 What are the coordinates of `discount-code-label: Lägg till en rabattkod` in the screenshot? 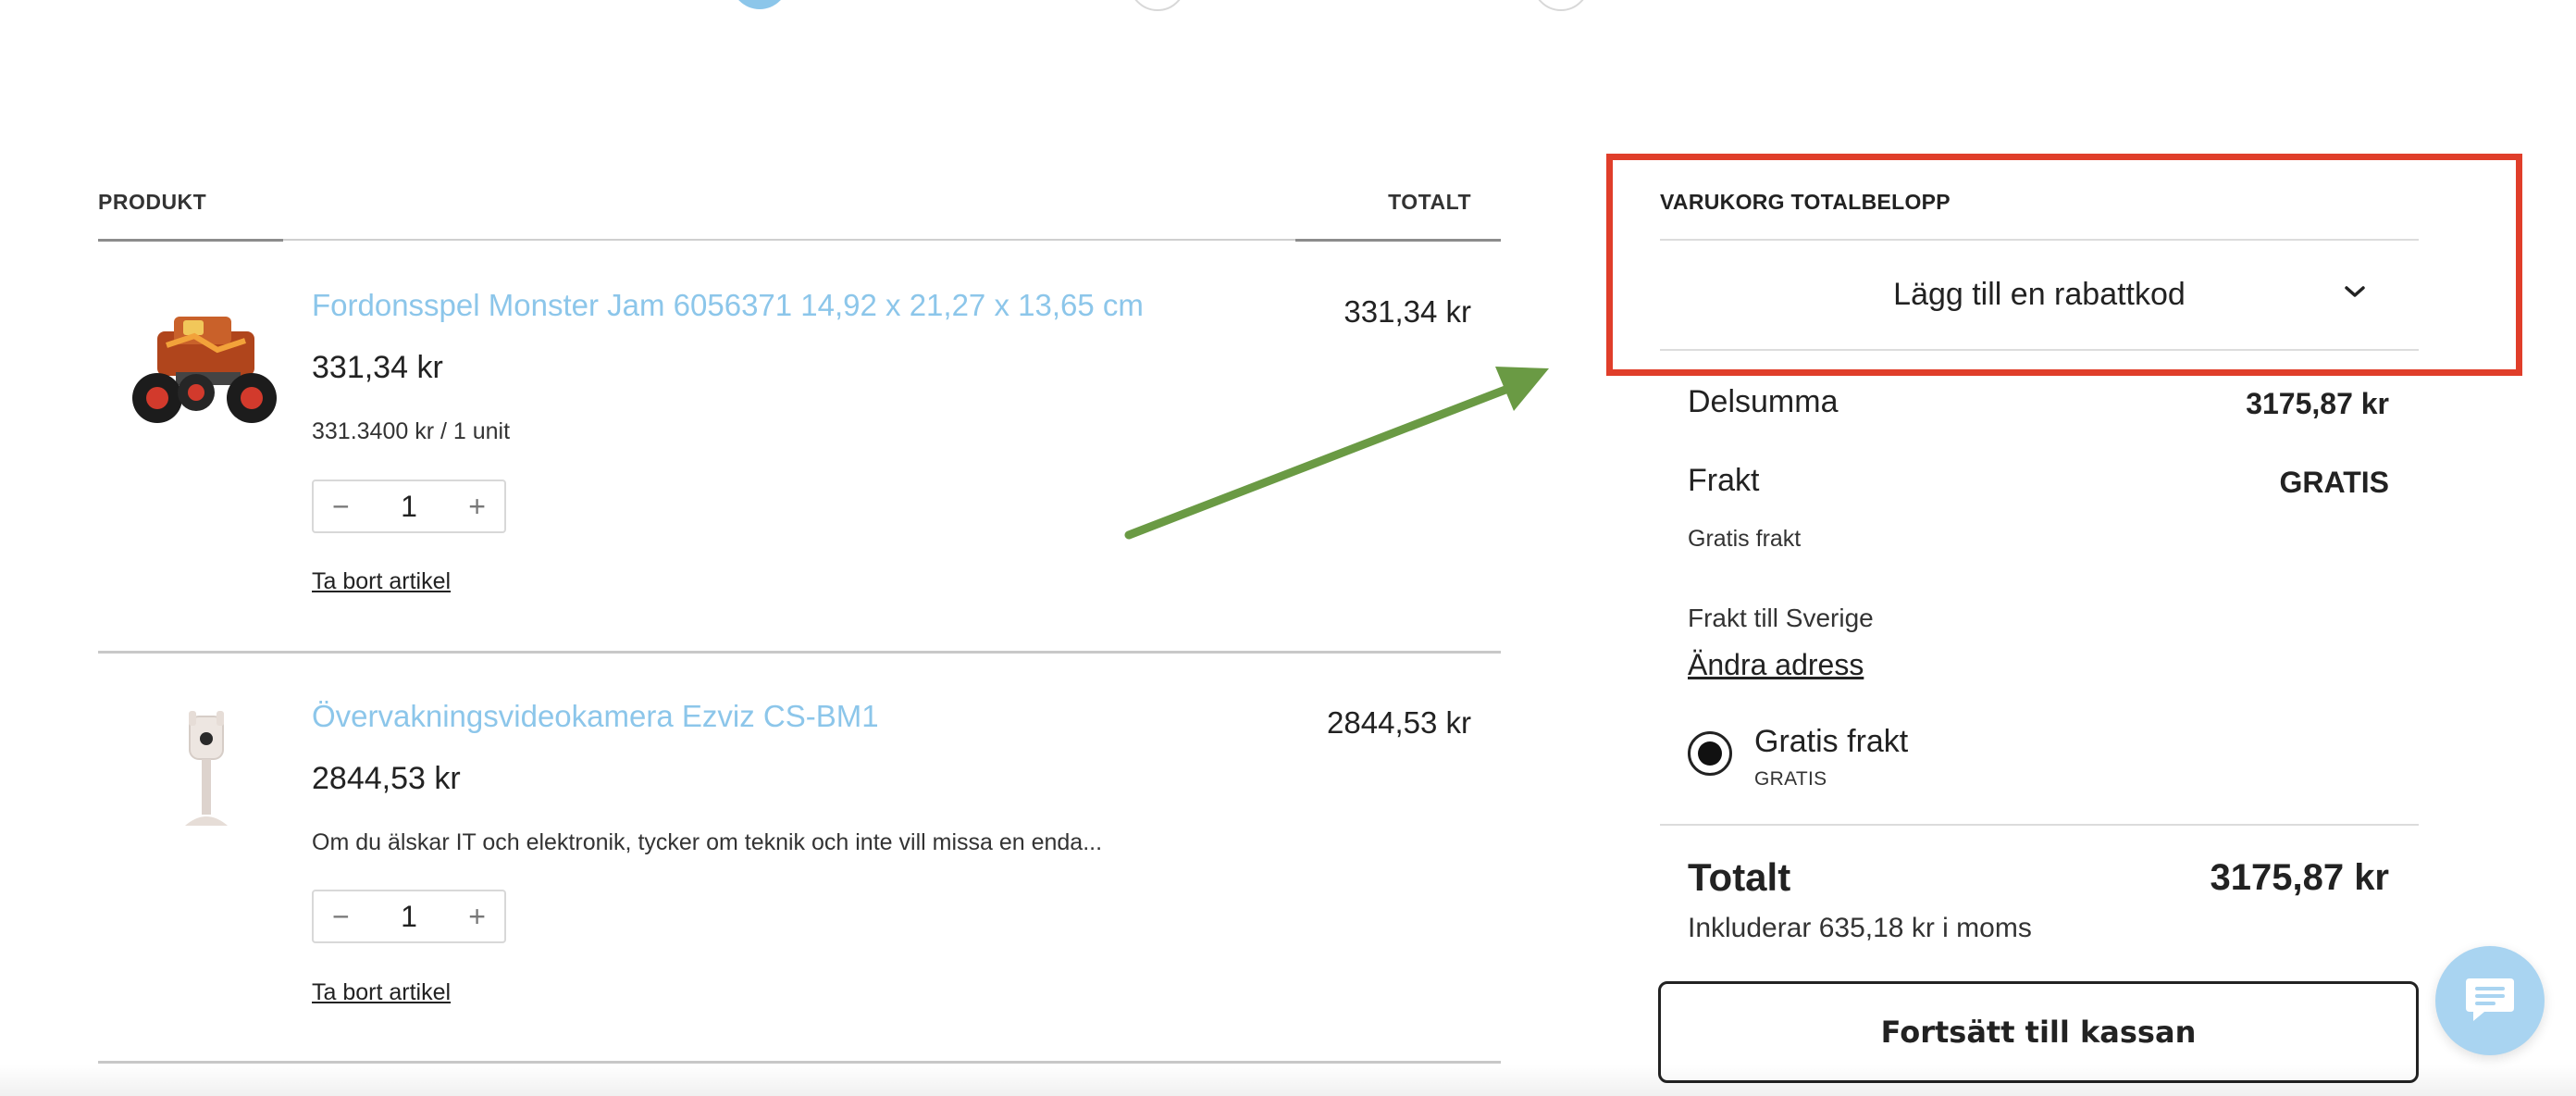 It's located at (2039, 294).